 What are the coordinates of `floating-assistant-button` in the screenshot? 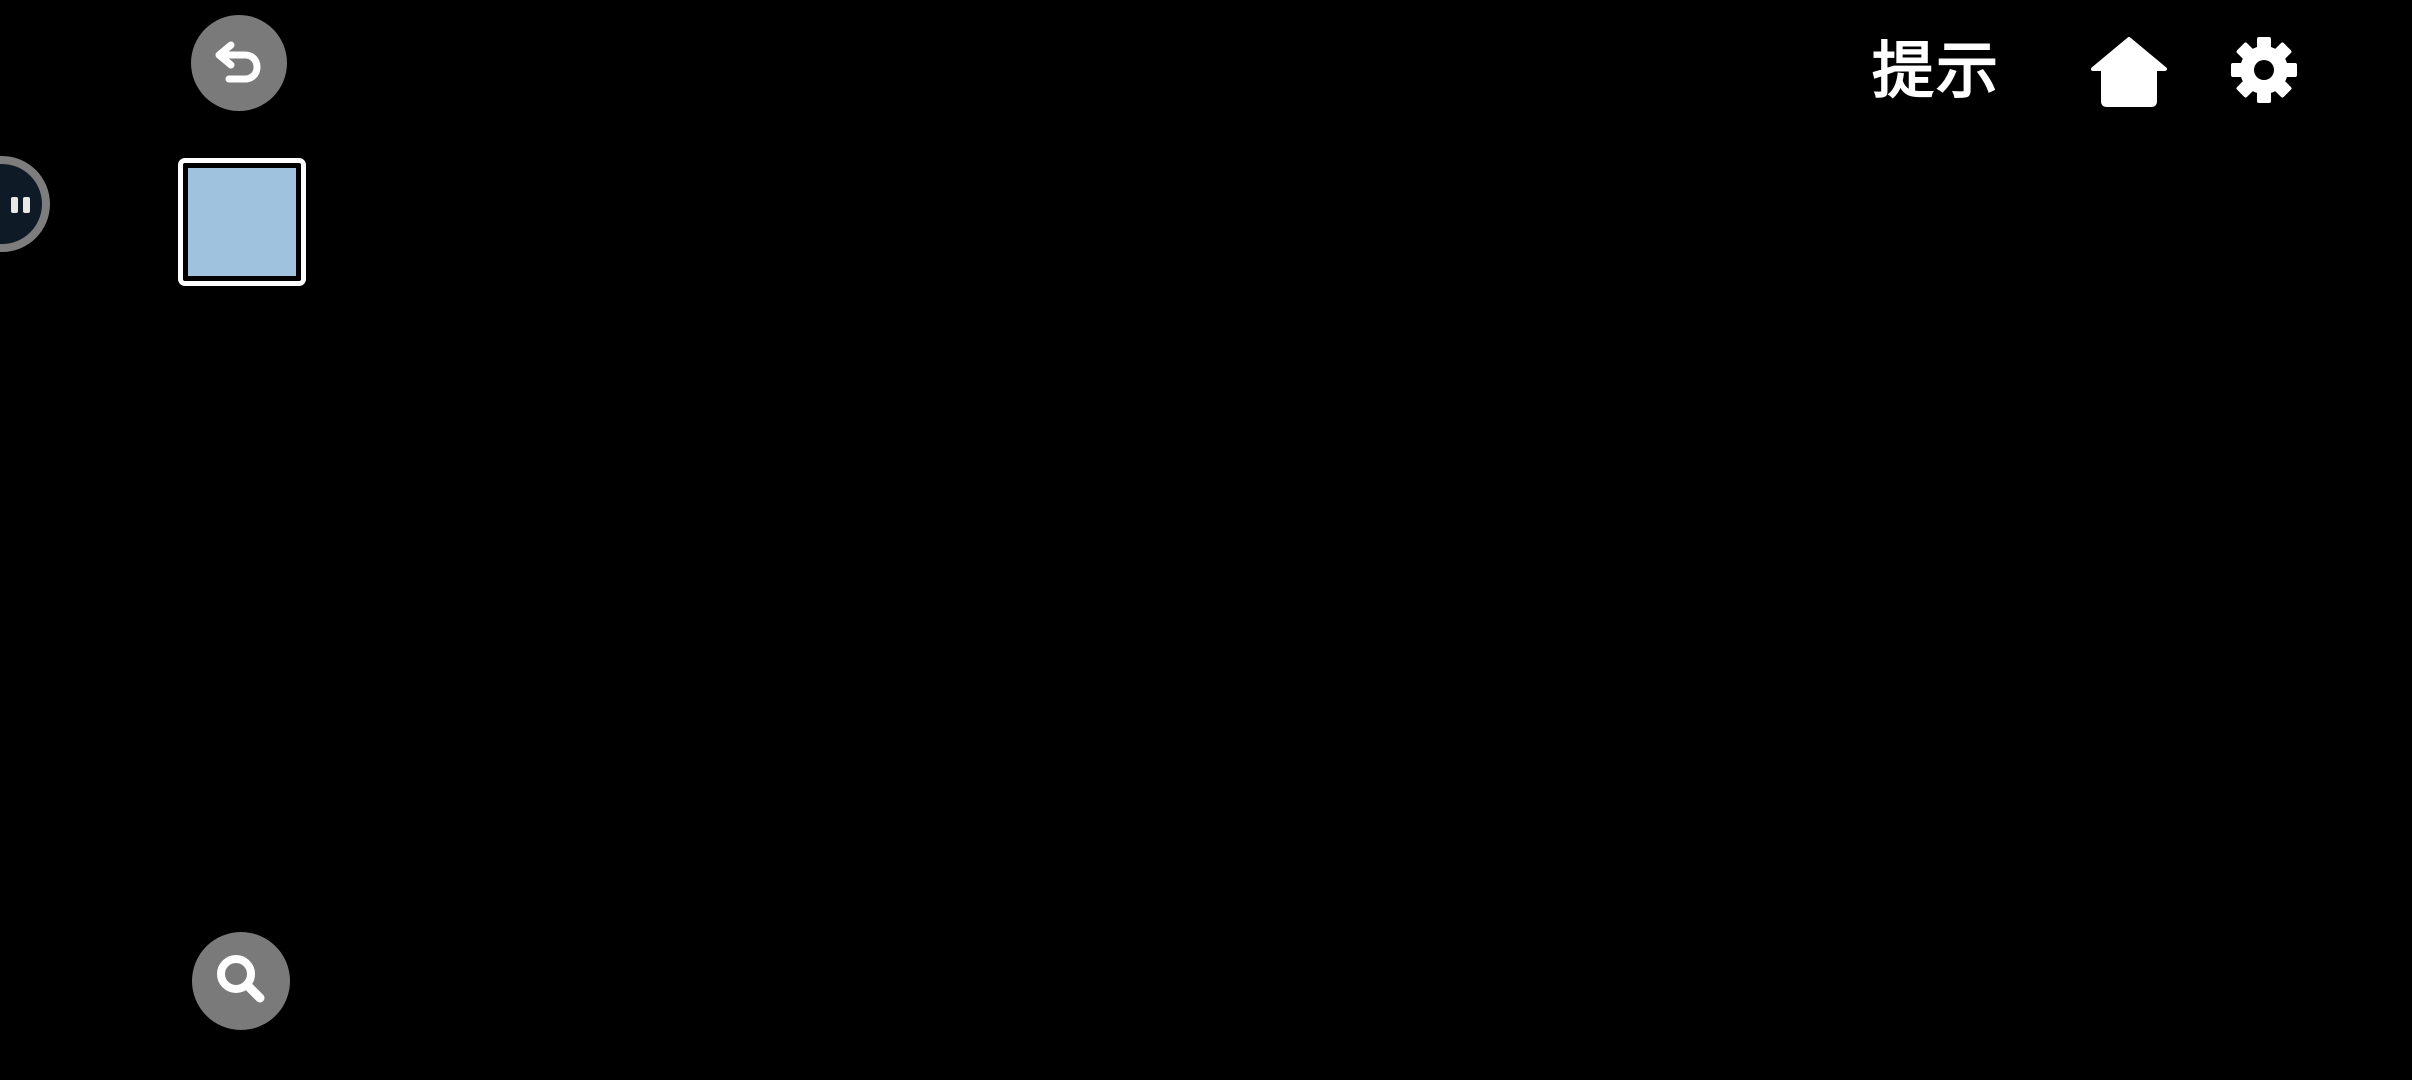 It's located at (25, 204).